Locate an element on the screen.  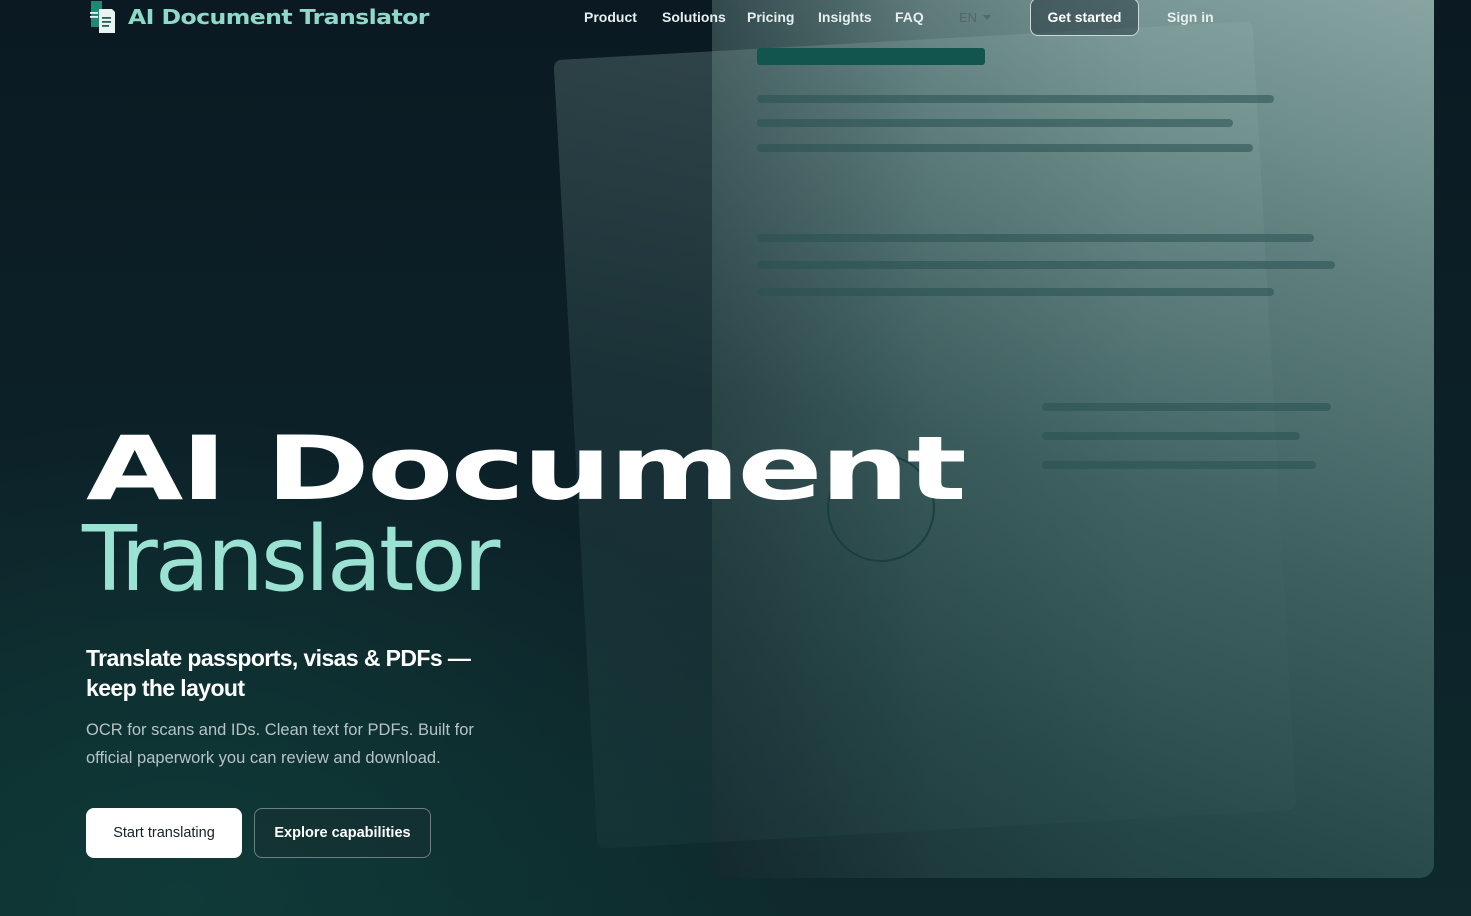
nav-link-product: Product is located at coordinates (610, 17).